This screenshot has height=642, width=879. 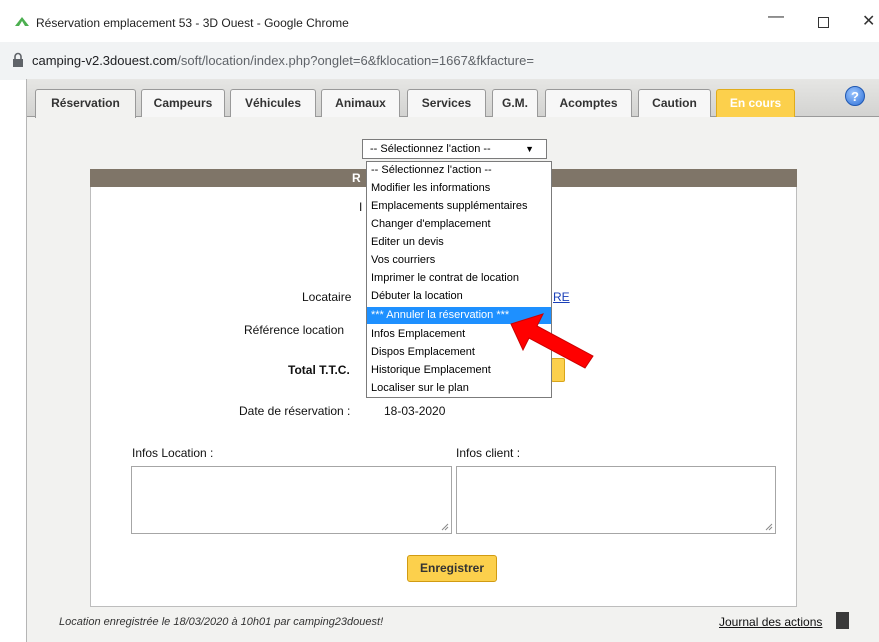 What do you see at coordinates (415, 411) in the screenshot?
I see `date-value: 18-03-2020` at bounding box center [415, 411].